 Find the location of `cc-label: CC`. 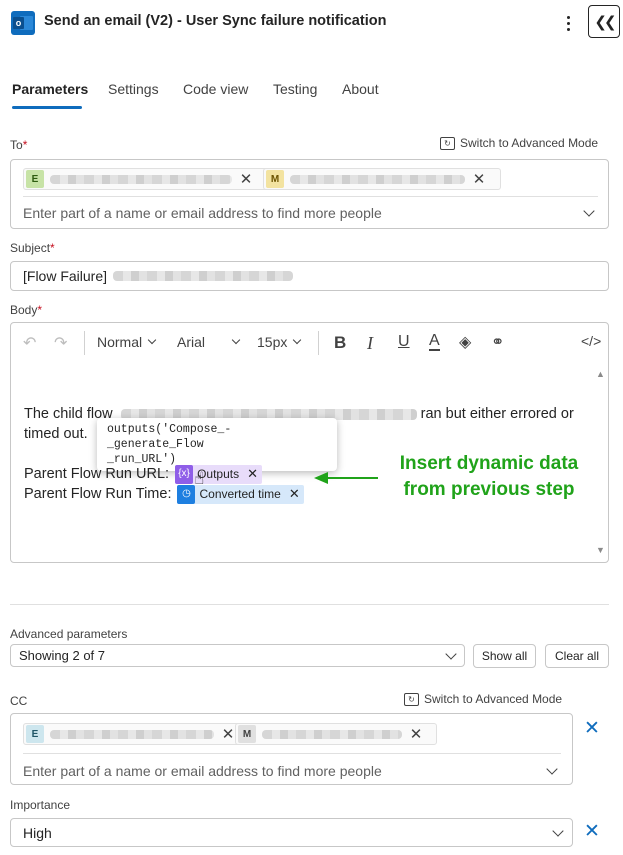

cc-label: CC is located at coordinates (19, 701).